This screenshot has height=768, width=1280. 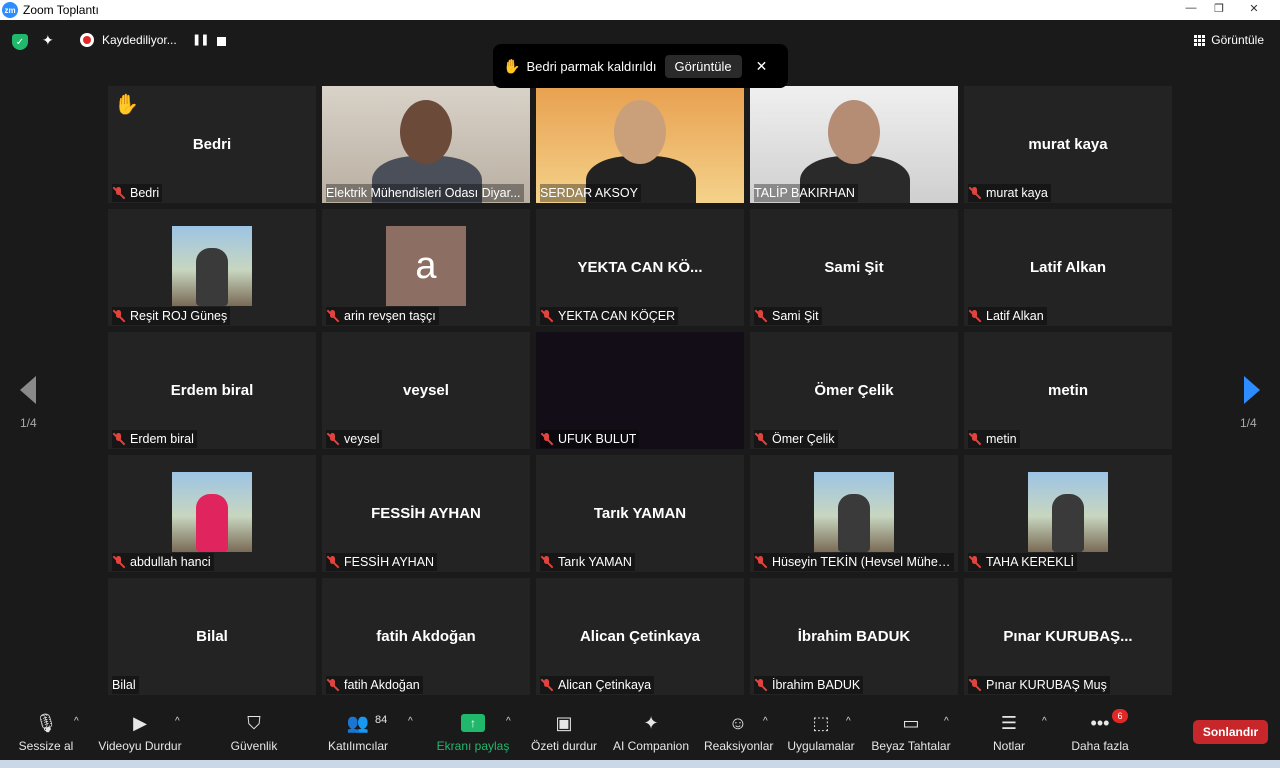 What do you see at coordinates (200, 39) in the screenshot?
I see `pause-recording-button: ❚❚` at bounding box center [200, 39].